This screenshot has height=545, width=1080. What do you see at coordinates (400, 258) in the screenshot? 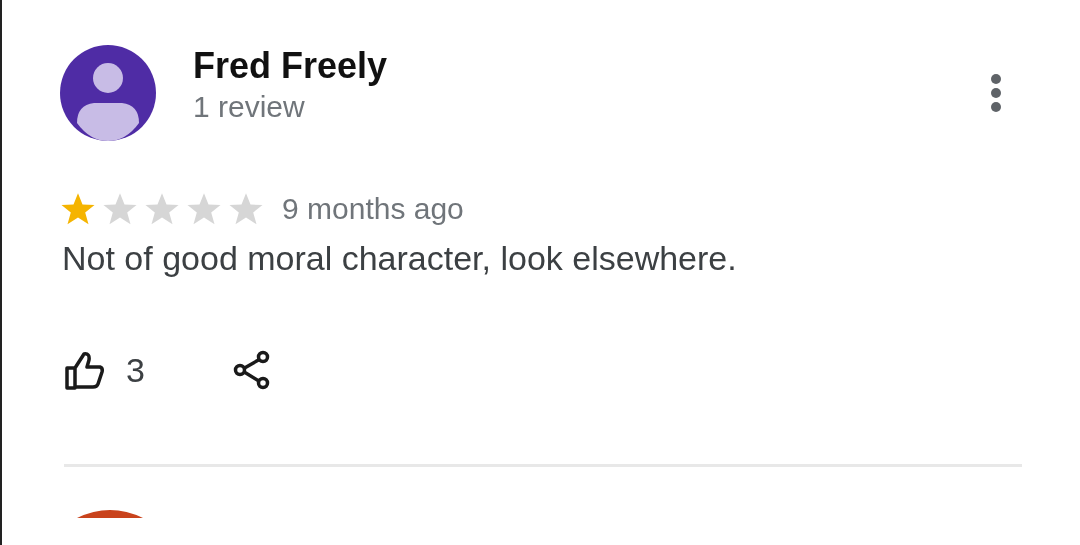
I see `review-text: Not of good moral character, look elsewhere.` at bounding box center [400, 258].